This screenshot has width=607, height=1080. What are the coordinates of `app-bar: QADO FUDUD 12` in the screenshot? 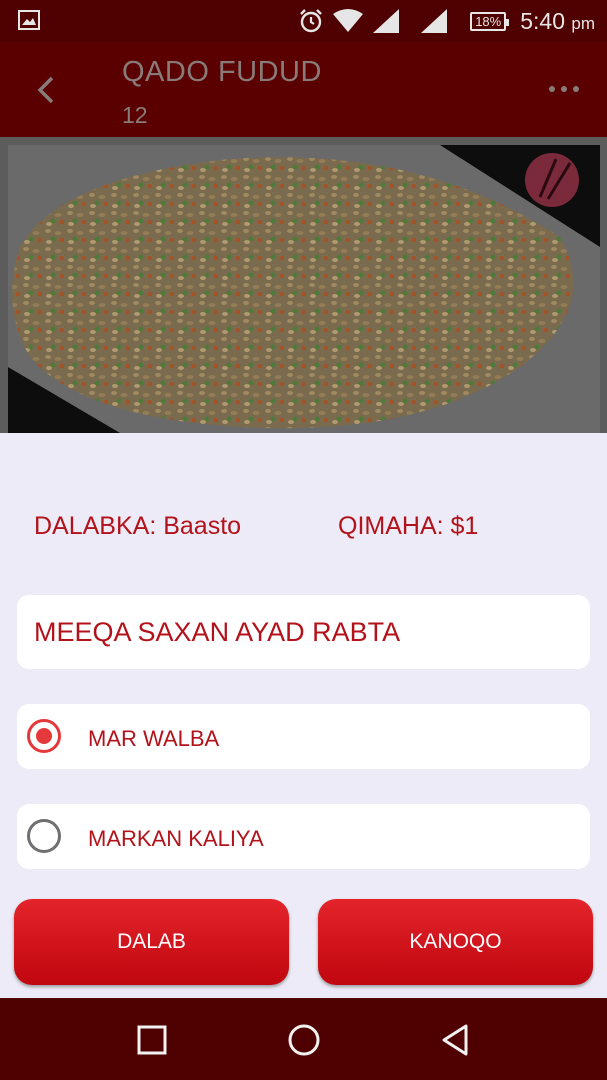 It's located at (303, 89).